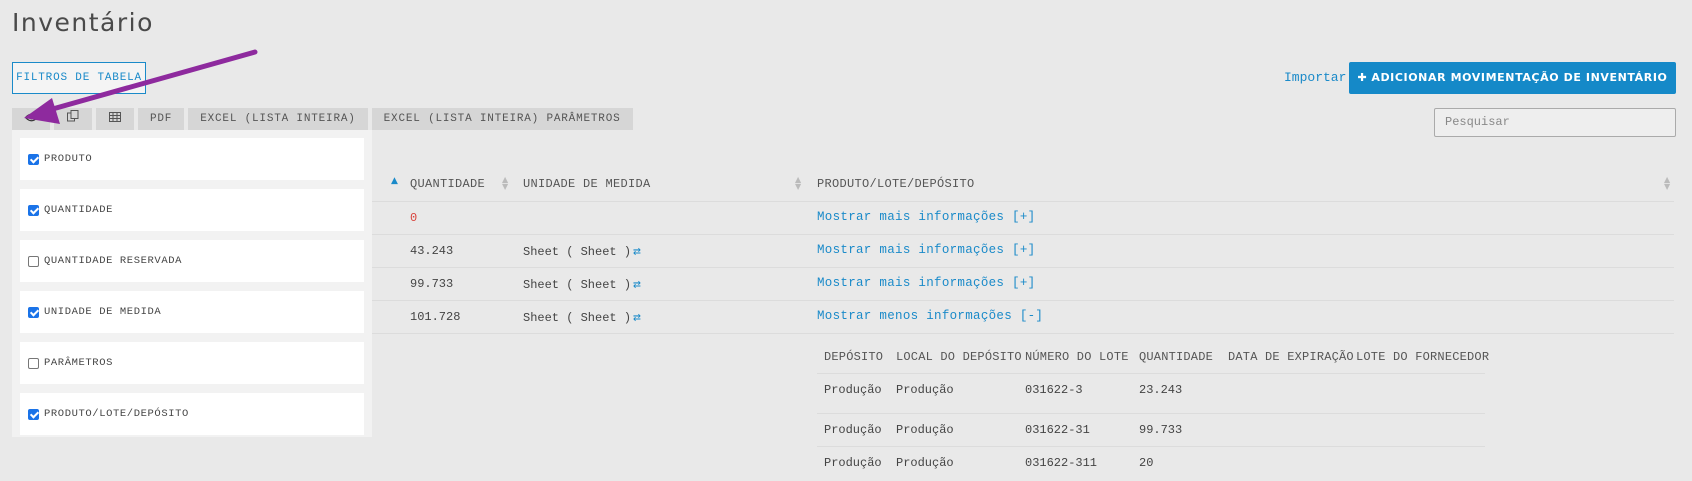 Image resolution: width=1692 pixels, height=481 pixels. Describe the element at coordinates (192, 414) in the screenshot. I see `column-option-produto-lote-deposito: PRODUTO/LOTE/DEPÓSITO` at that location.